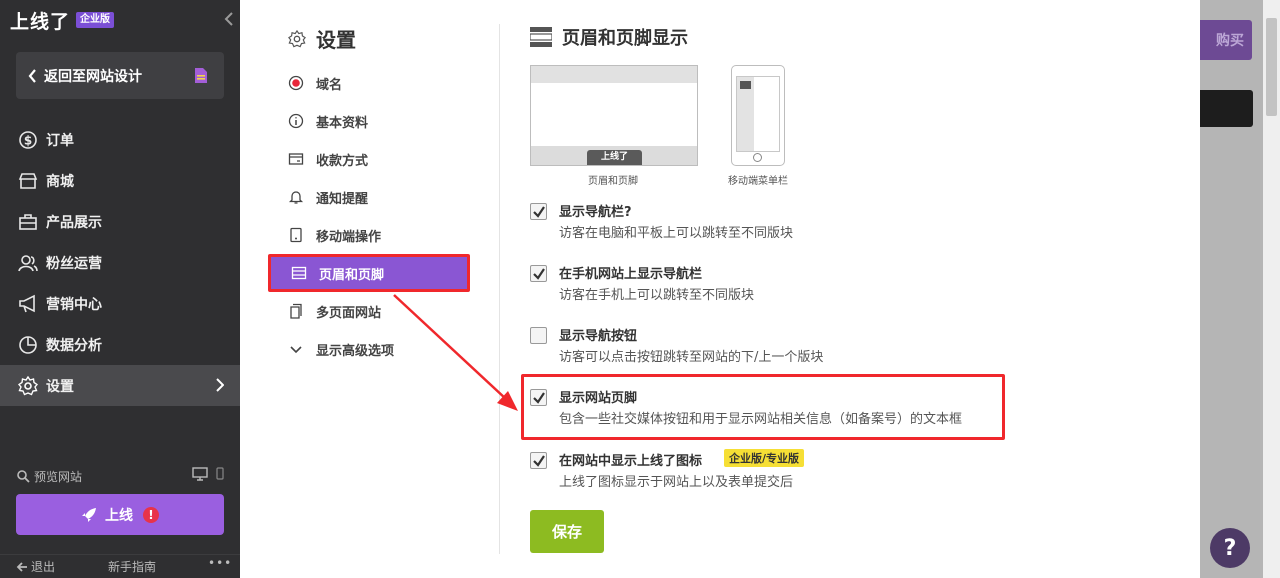 The width and height of the screenshot is (1280, 578). Describe the element at coordinates (614, 74) in the screenshot. I see `thumbnail-header-bar` at that location.